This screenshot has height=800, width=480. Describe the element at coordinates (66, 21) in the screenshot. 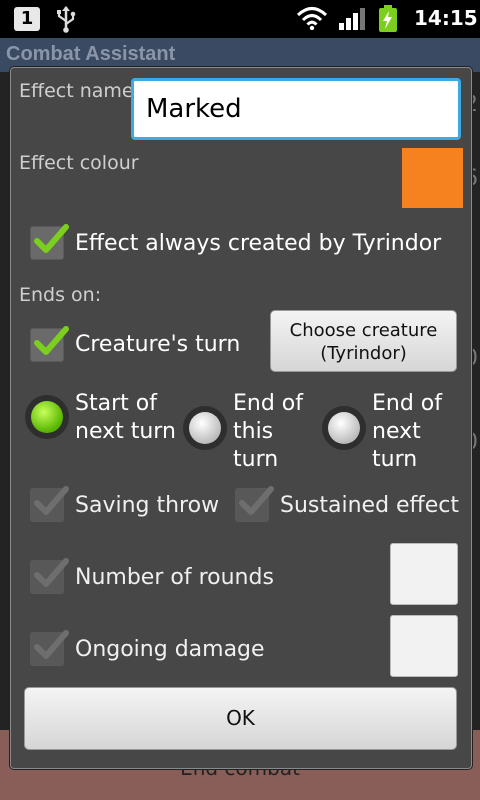

I see `usb-icon` at that location.